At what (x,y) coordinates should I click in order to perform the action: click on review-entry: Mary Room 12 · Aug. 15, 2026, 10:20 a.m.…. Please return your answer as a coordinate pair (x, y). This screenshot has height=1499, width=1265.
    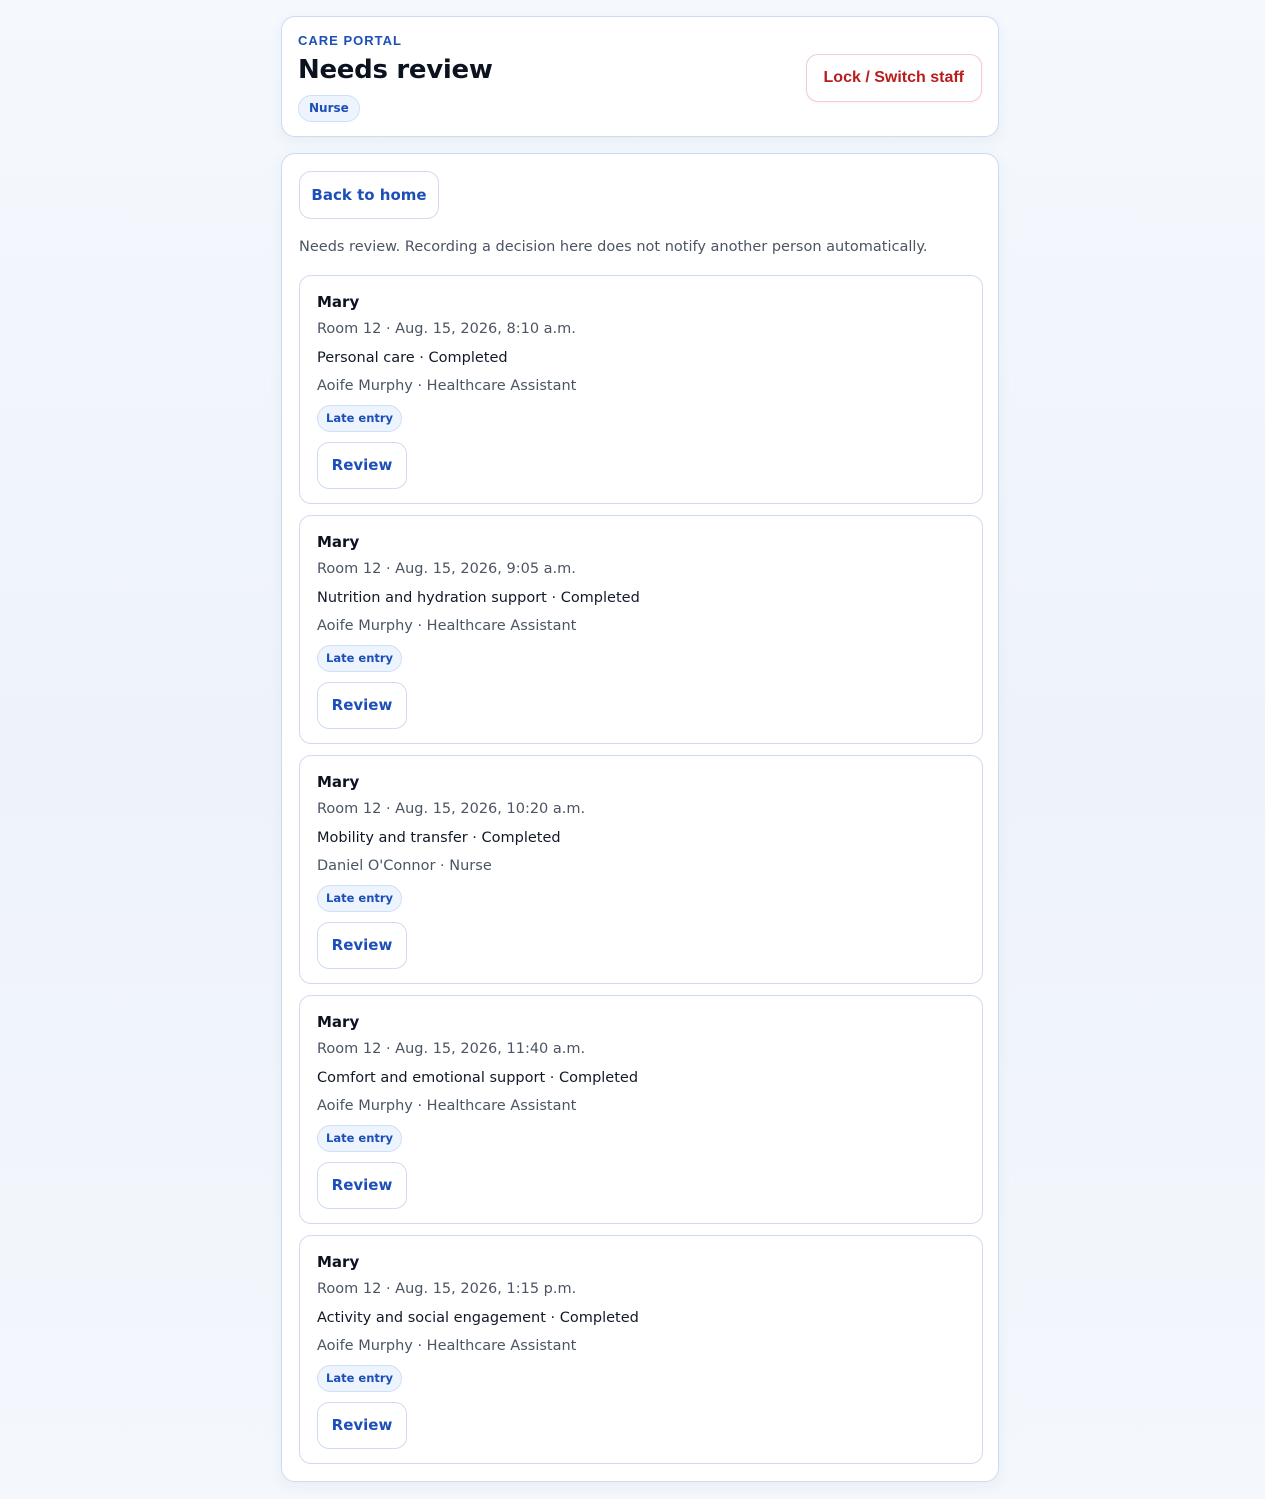
    Looking at the image, I should click on (641, 869).